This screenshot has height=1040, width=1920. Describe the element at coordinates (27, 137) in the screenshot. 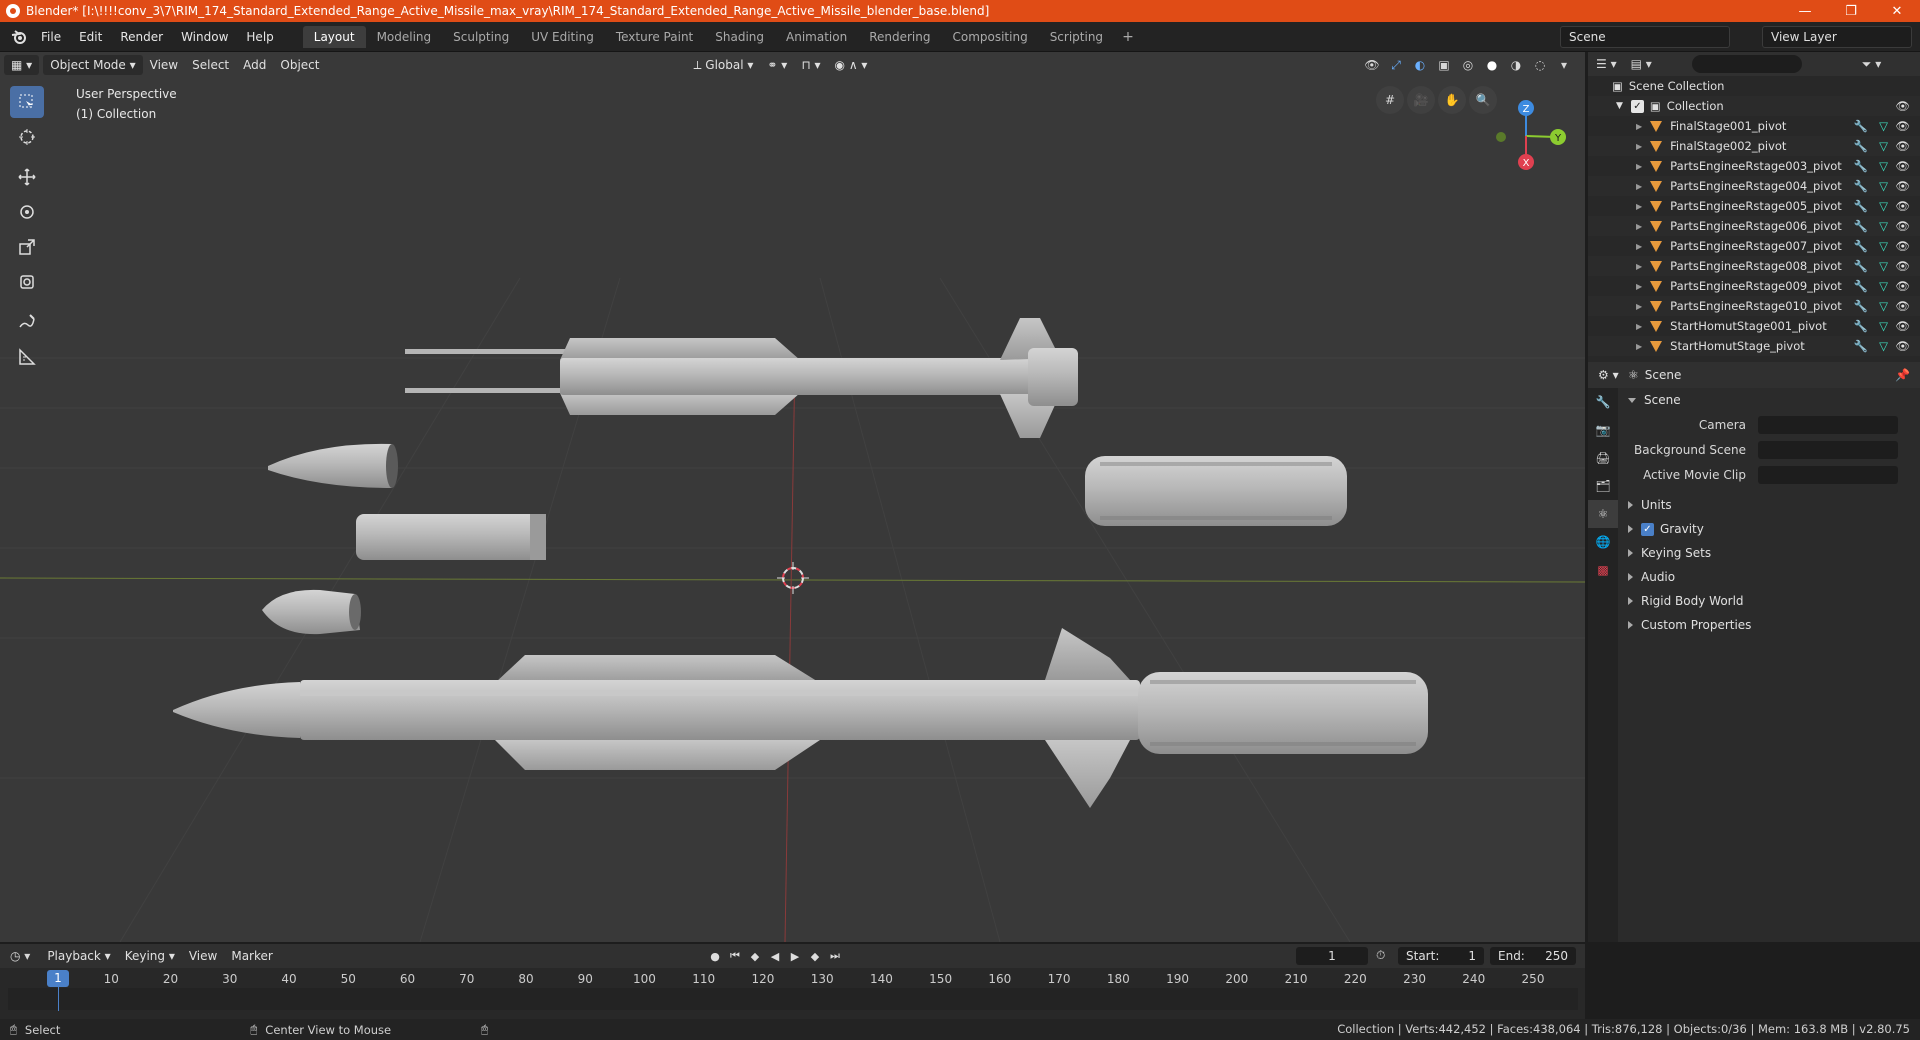

I see `cursor-icon` at that location.